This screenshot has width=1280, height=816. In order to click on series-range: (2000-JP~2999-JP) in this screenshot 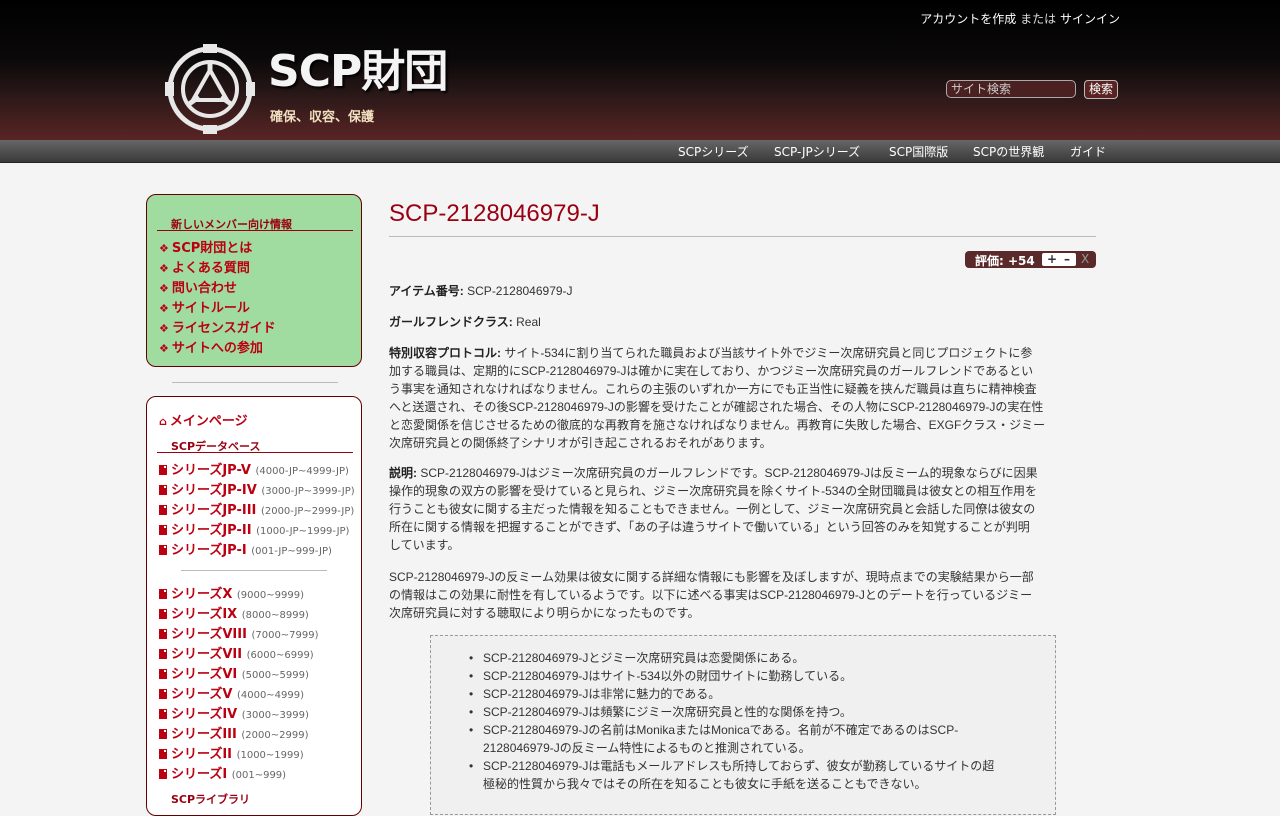, I will do `click(307, 511)`.